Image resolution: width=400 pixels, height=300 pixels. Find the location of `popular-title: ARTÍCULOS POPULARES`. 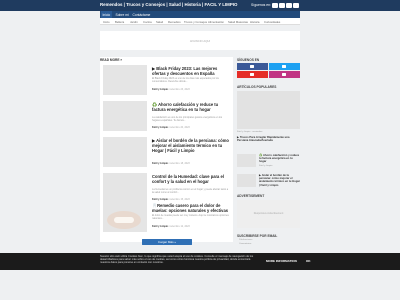

popular-title: ARTÍCULOS POPULARES is located at coordinates (257, 87).